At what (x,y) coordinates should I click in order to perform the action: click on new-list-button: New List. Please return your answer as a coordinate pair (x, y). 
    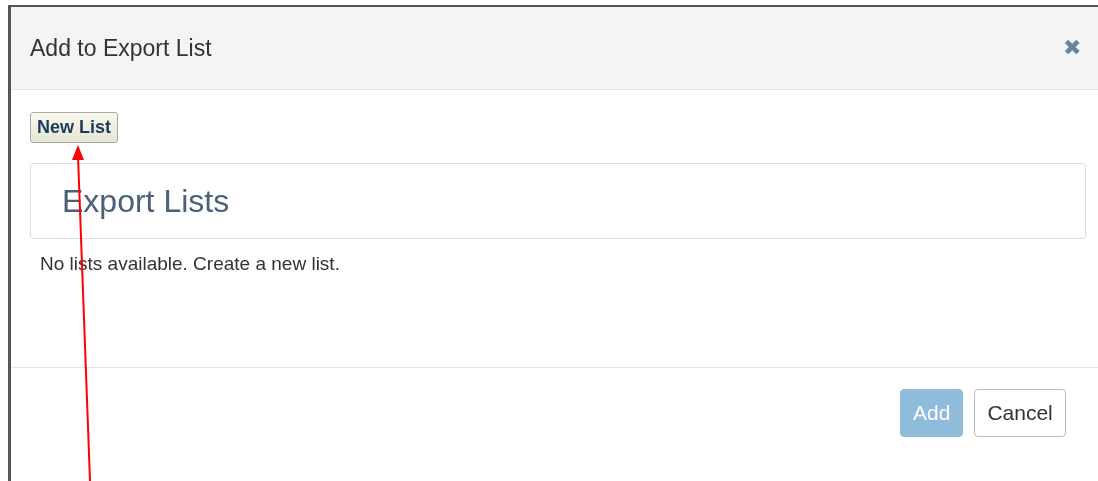
    Looking at the image, I should click on (74, 127).